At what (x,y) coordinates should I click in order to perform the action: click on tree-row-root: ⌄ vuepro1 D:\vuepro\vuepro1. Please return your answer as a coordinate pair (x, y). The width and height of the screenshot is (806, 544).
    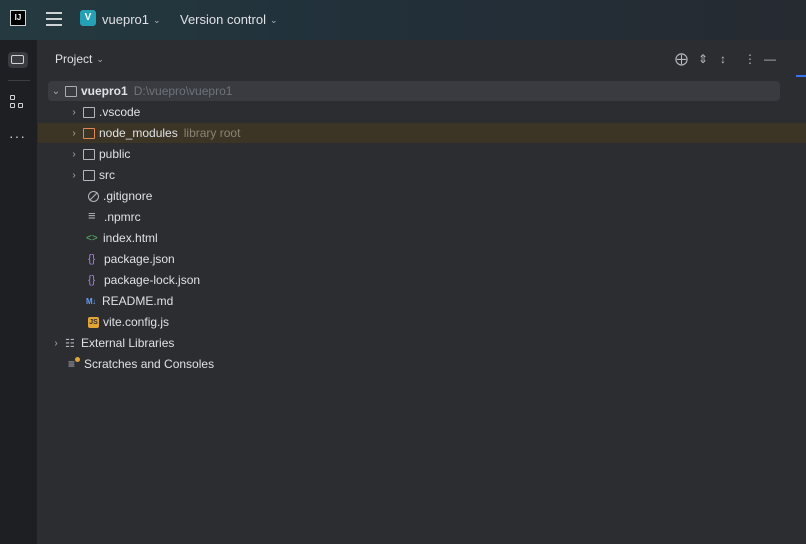
    Looking at the image, I should click on (414, 91).